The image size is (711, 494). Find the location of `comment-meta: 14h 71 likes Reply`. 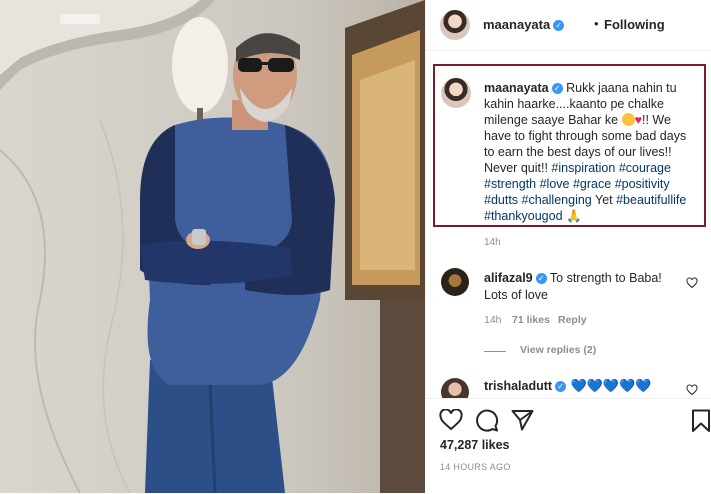

comment-meta: 14h 71 likes Reply is located at coordinates (535, 320).